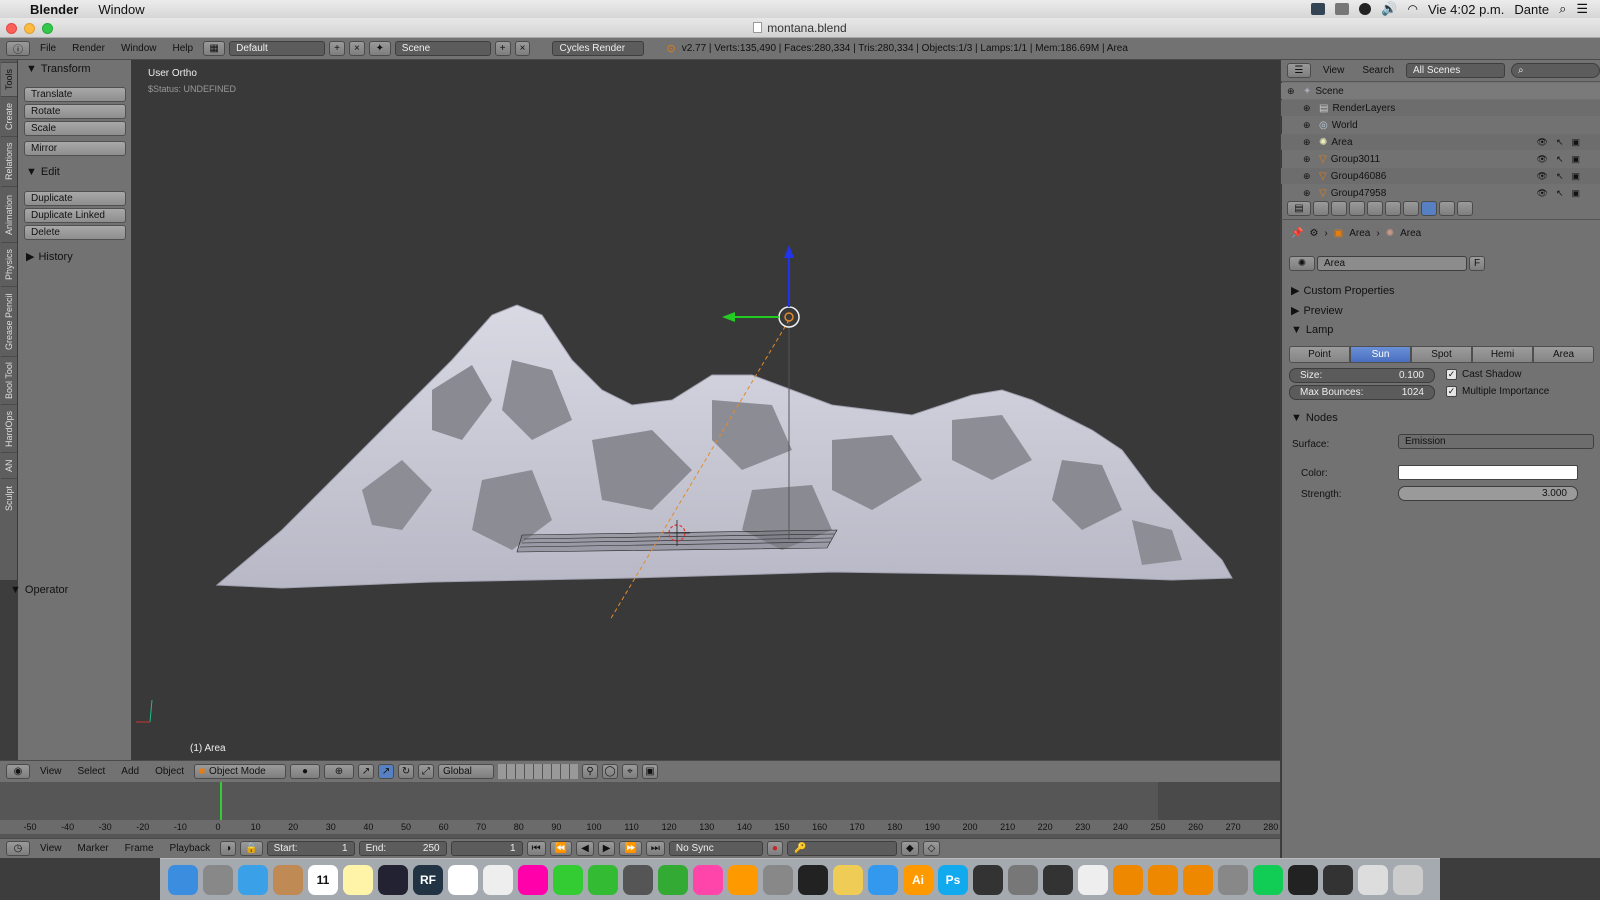 This screenshot has height=900, width=1600. I want to click on lamp-type-hemi: Hemi, so click(1502, 354).